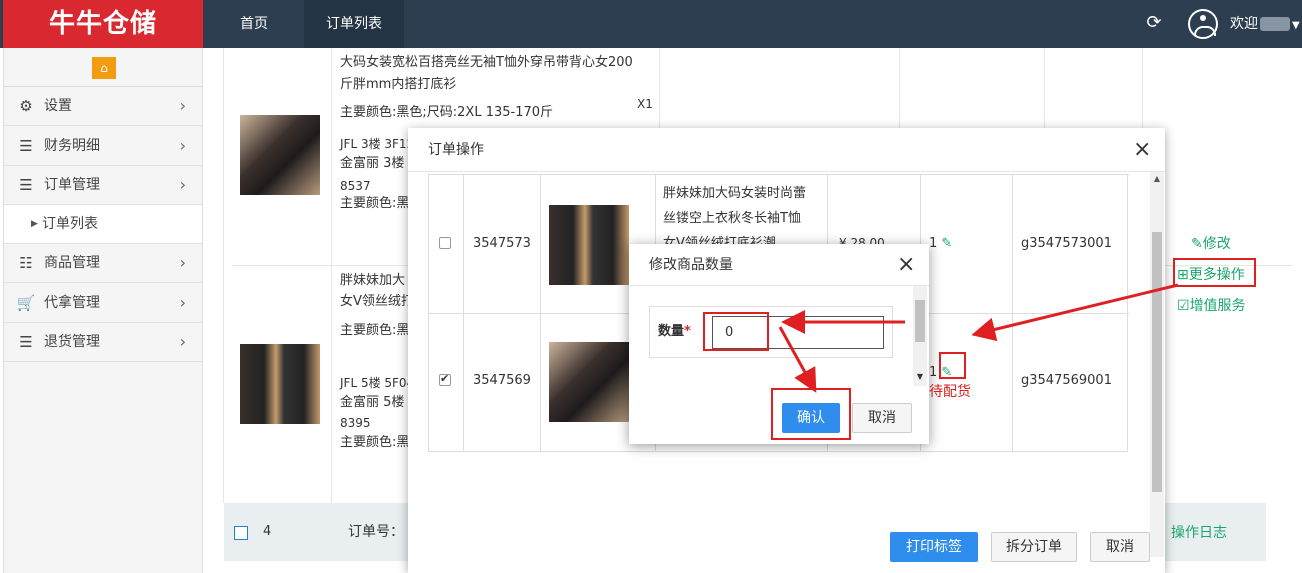 This screenshot has height=573, width=1302. What do you see at coordinates (735, 193) in the screenshot?
I see `item-name: 胖妹妹加大码女装时尚蕾` at bounding box center [735, 193].